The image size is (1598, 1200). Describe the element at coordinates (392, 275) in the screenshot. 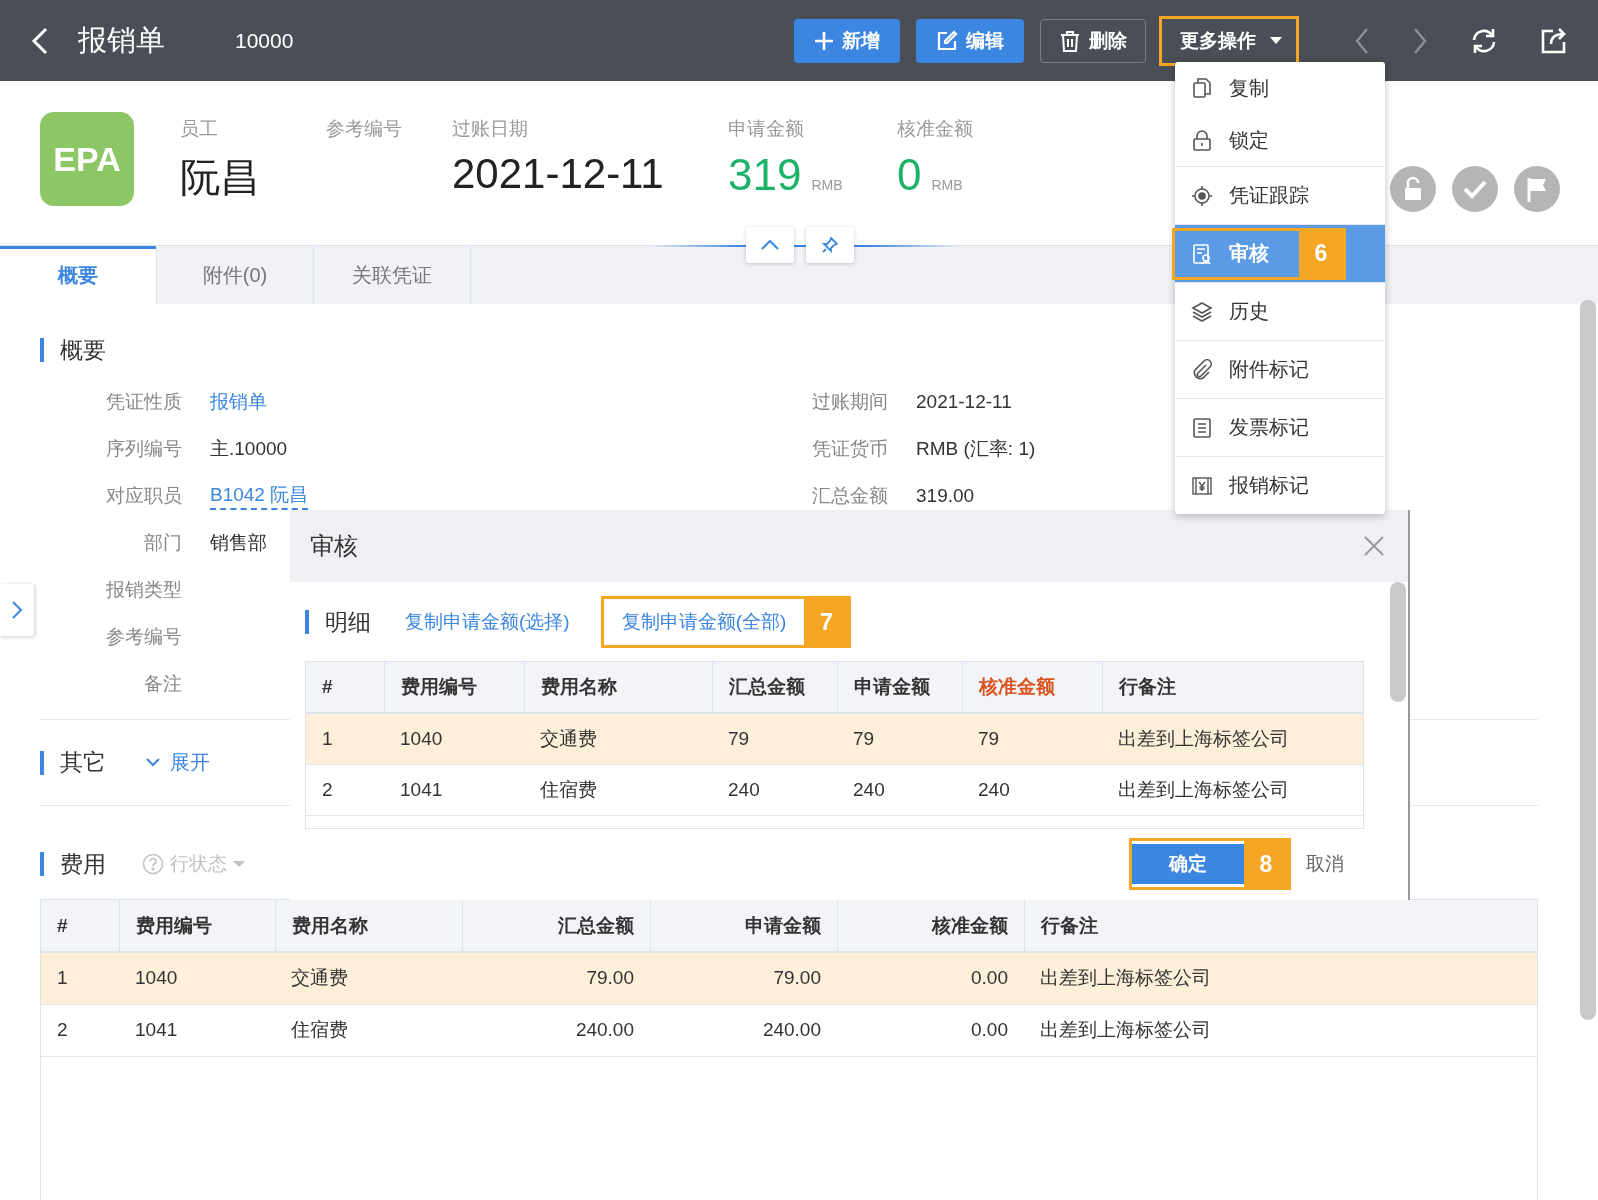

I see `tab: 关联凭证` at that location.